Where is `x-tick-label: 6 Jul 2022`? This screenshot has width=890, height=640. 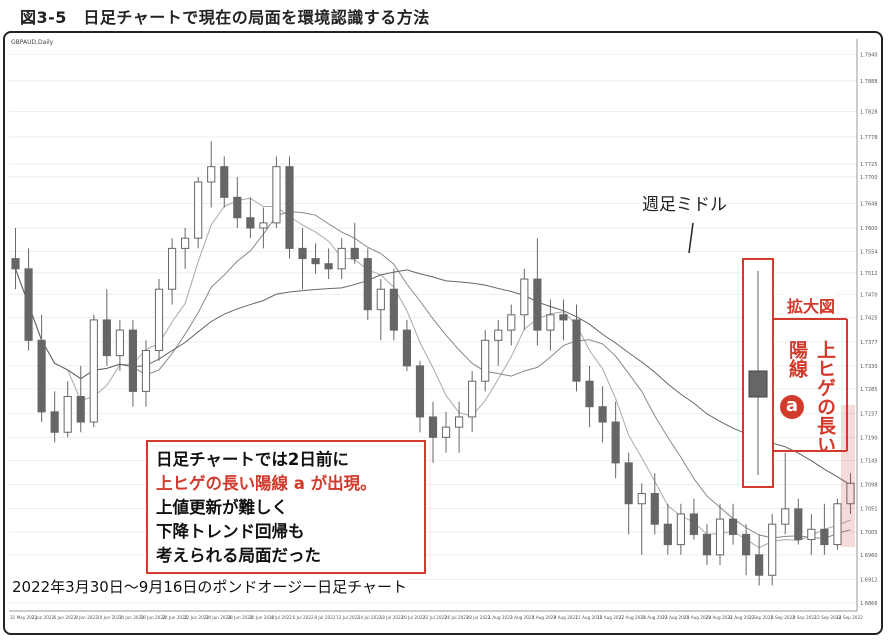
x-tick-label: 6 Jul 2022 is located at coordinates (303, 617).